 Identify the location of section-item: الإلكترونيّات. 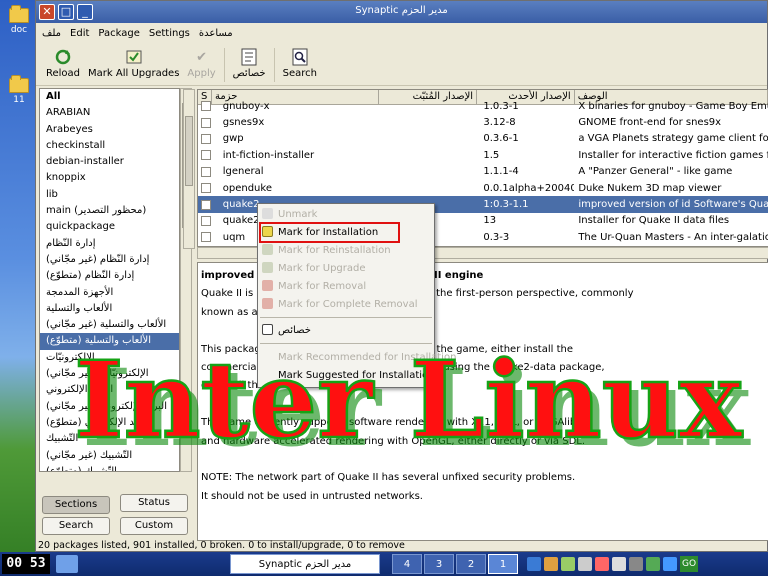
(109, 358).